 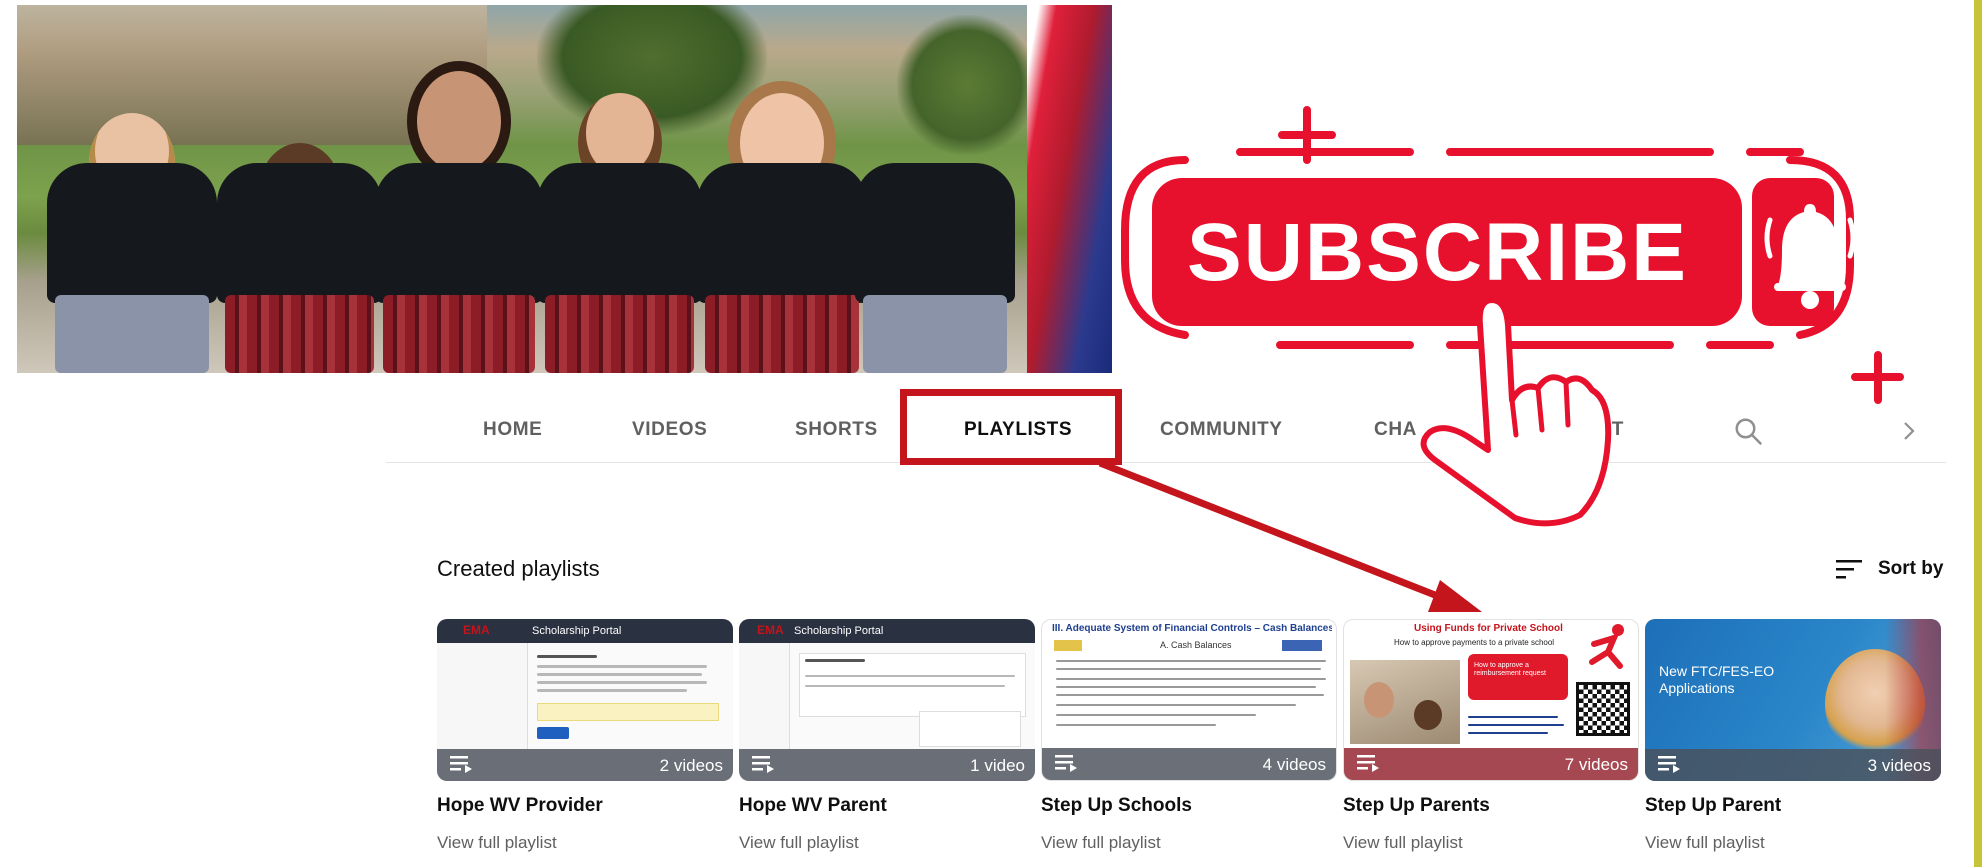 What do you see at coordinates (1069, 189) in the screenshot?
I see `banner-stripe` at bounding box center [1069, 189].